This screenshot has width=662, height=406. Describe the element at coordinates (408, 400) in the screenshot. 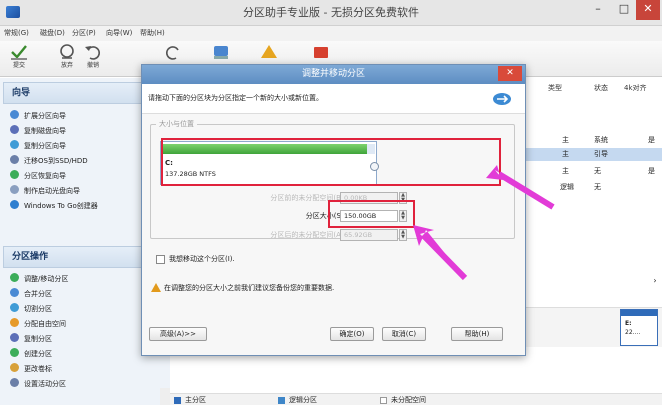

I see `legend-unallocated: 未分配空间` at that location.